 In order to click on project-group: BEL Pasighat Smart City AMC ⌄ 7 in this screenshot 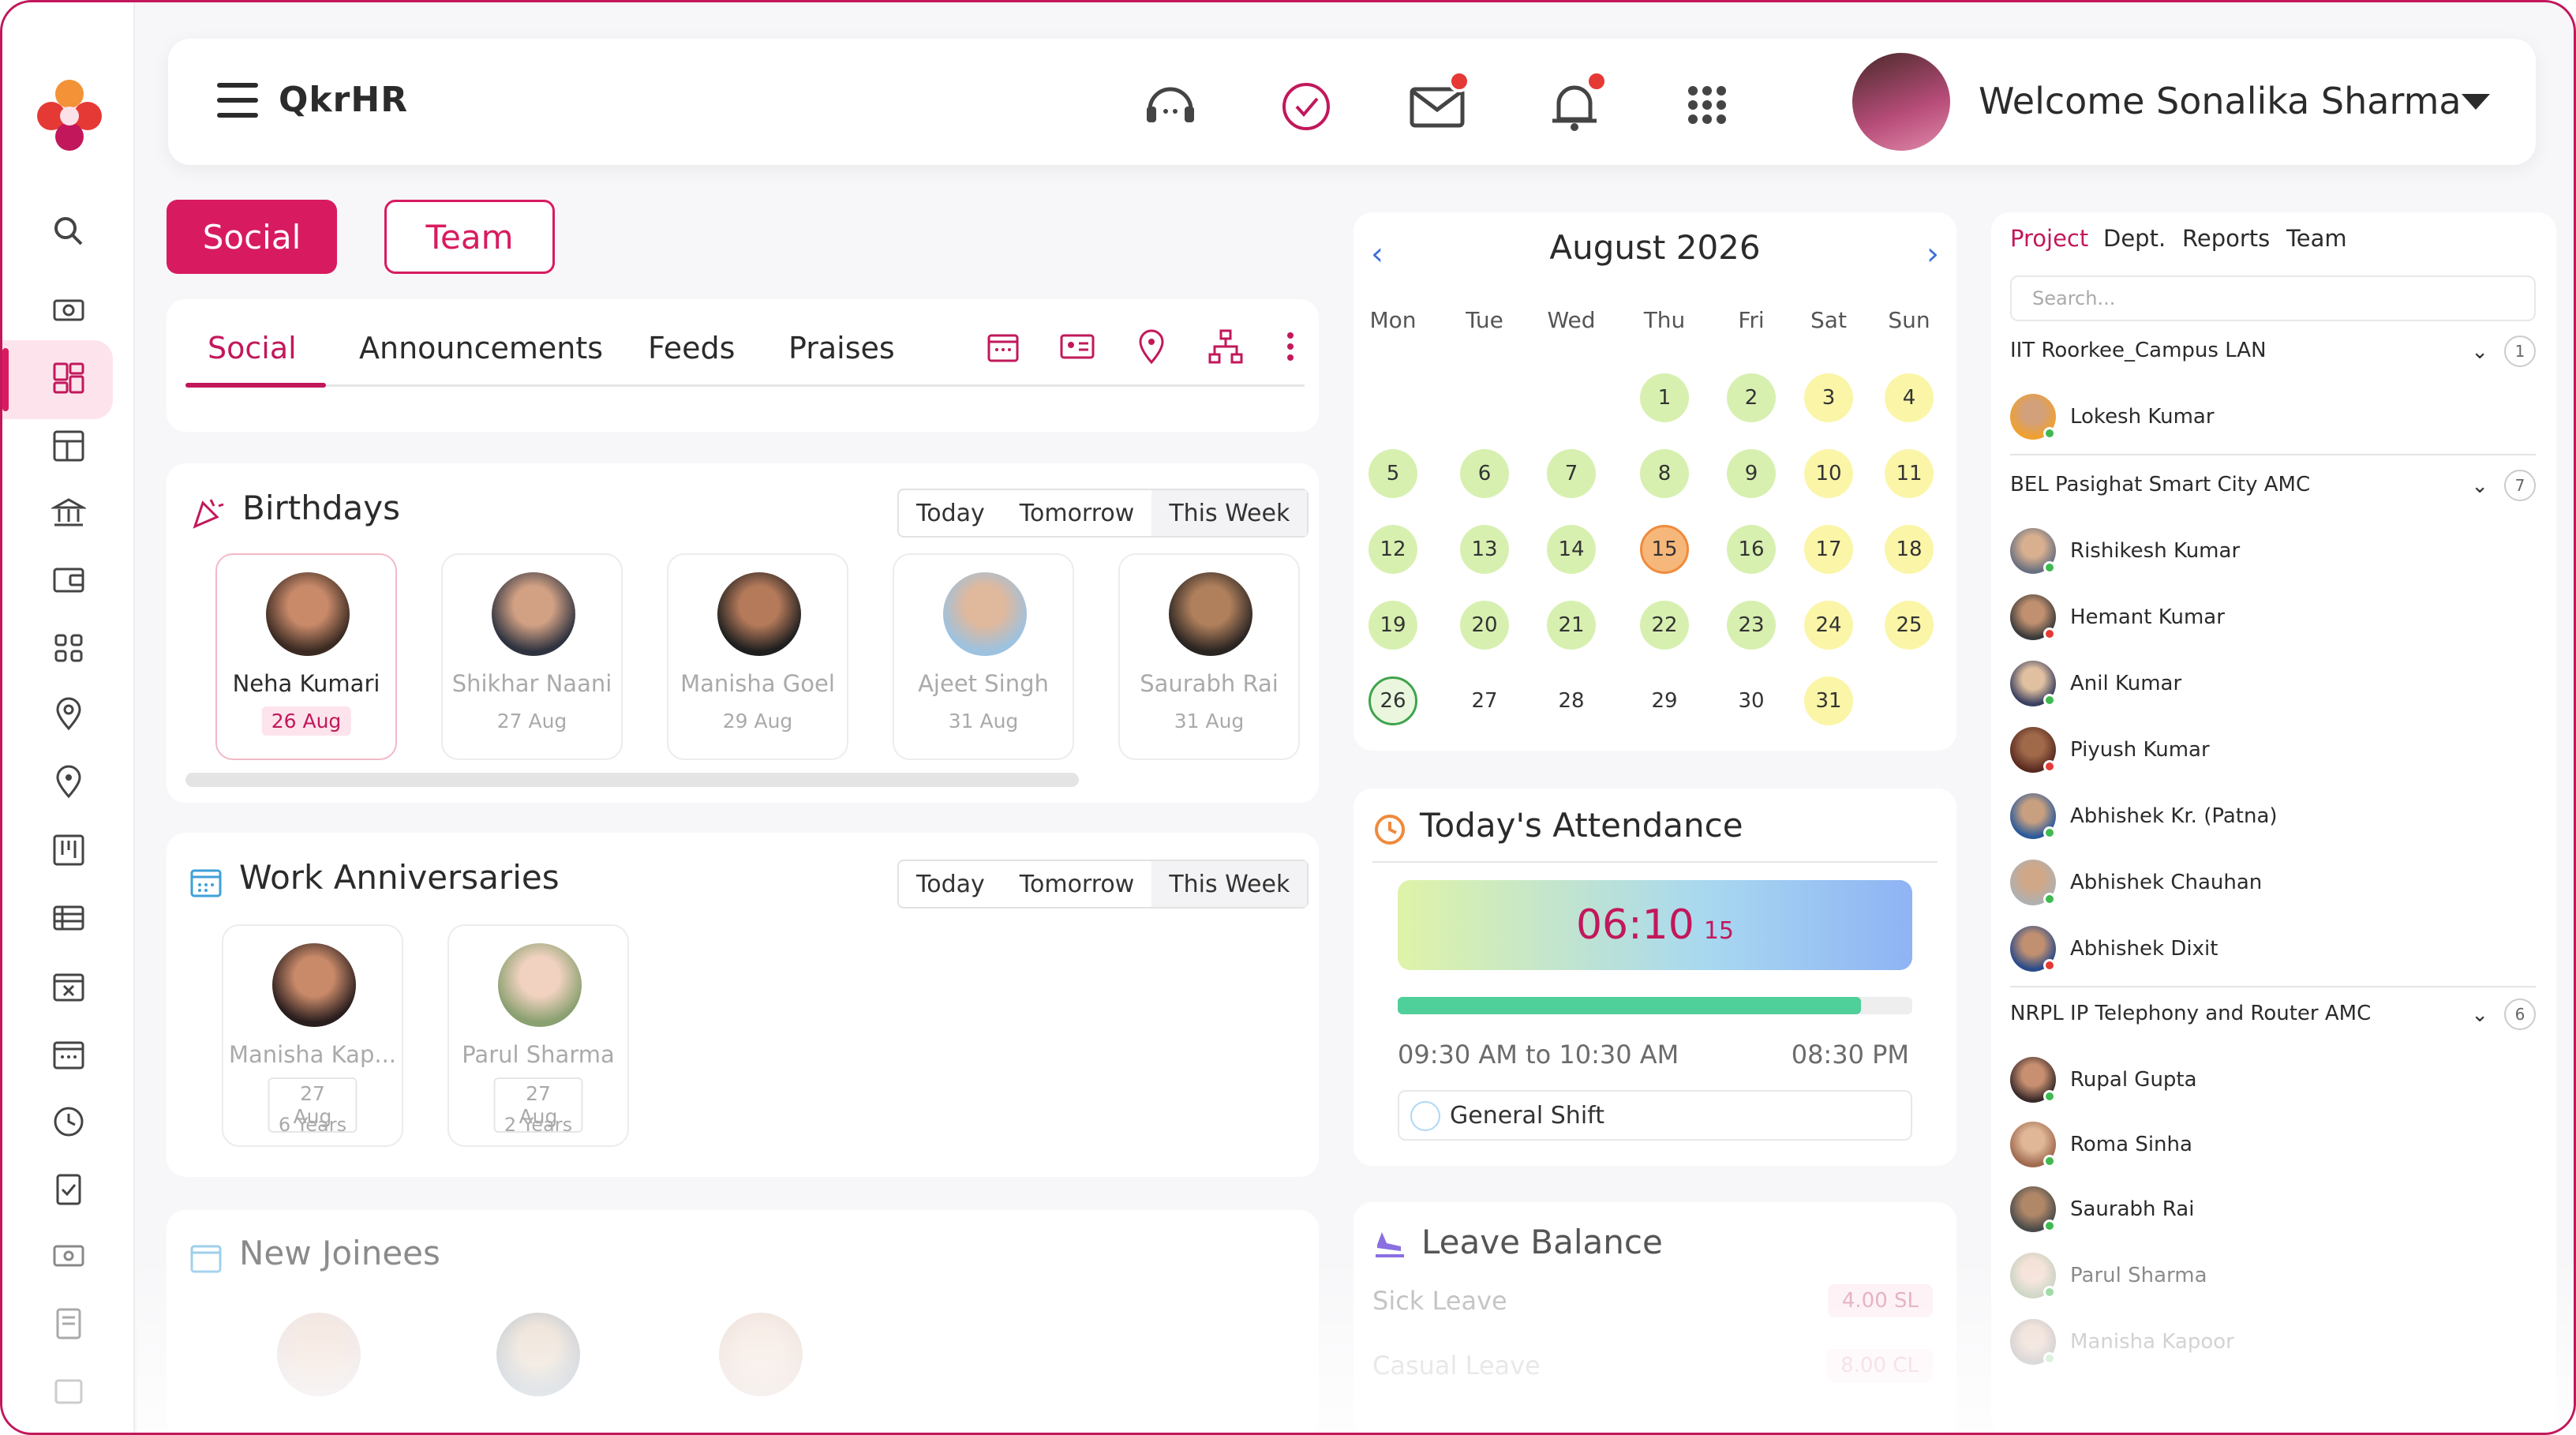, I will do `click(2273, 485)`.